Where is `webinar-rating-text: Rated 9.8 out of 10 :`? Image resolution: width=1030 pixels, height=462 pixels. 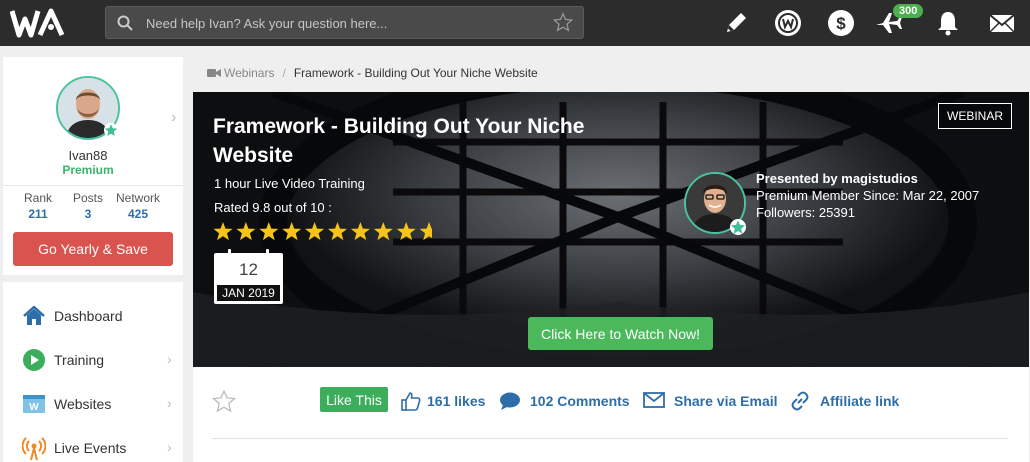
webinar-rating-text: Rated 9.8 out of 10 : is located at coordinates (273, 207).